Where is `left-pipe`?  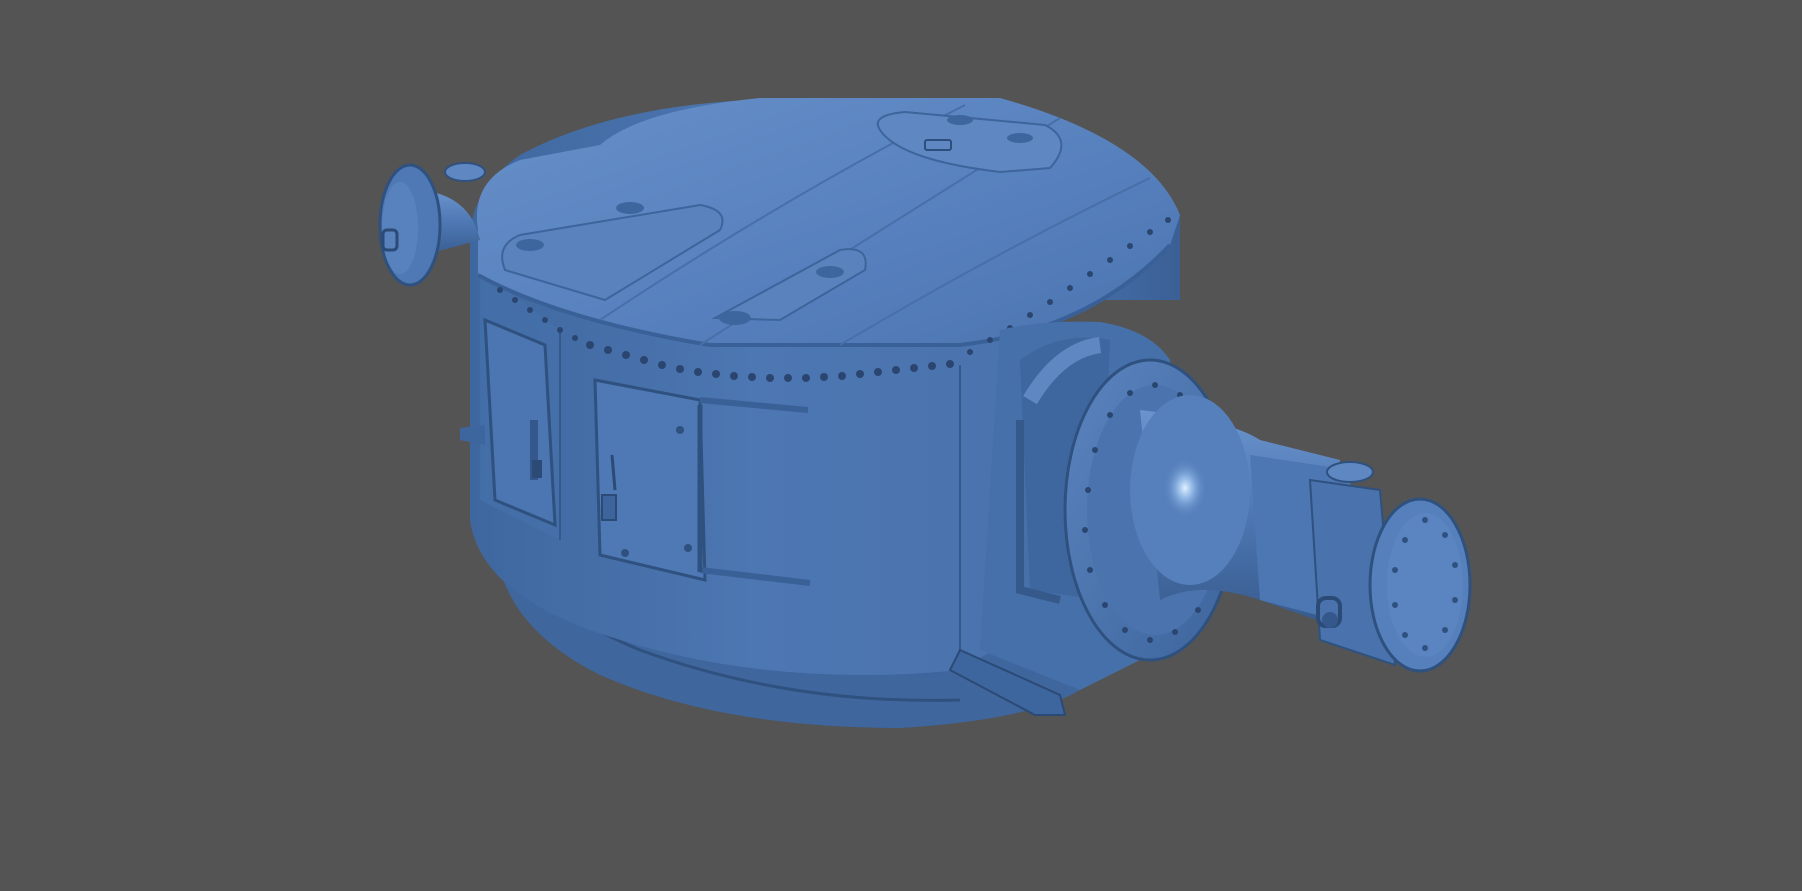 left-pipe is located at coordinates (432, 224).